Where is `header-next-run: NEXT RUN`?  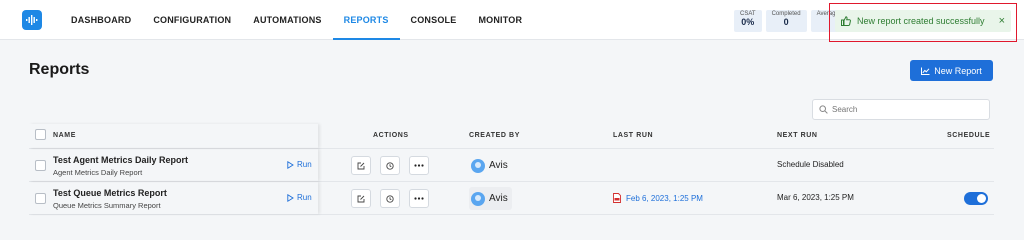 header-next-run: NEXT RUN is located at coordinates (797, 135).